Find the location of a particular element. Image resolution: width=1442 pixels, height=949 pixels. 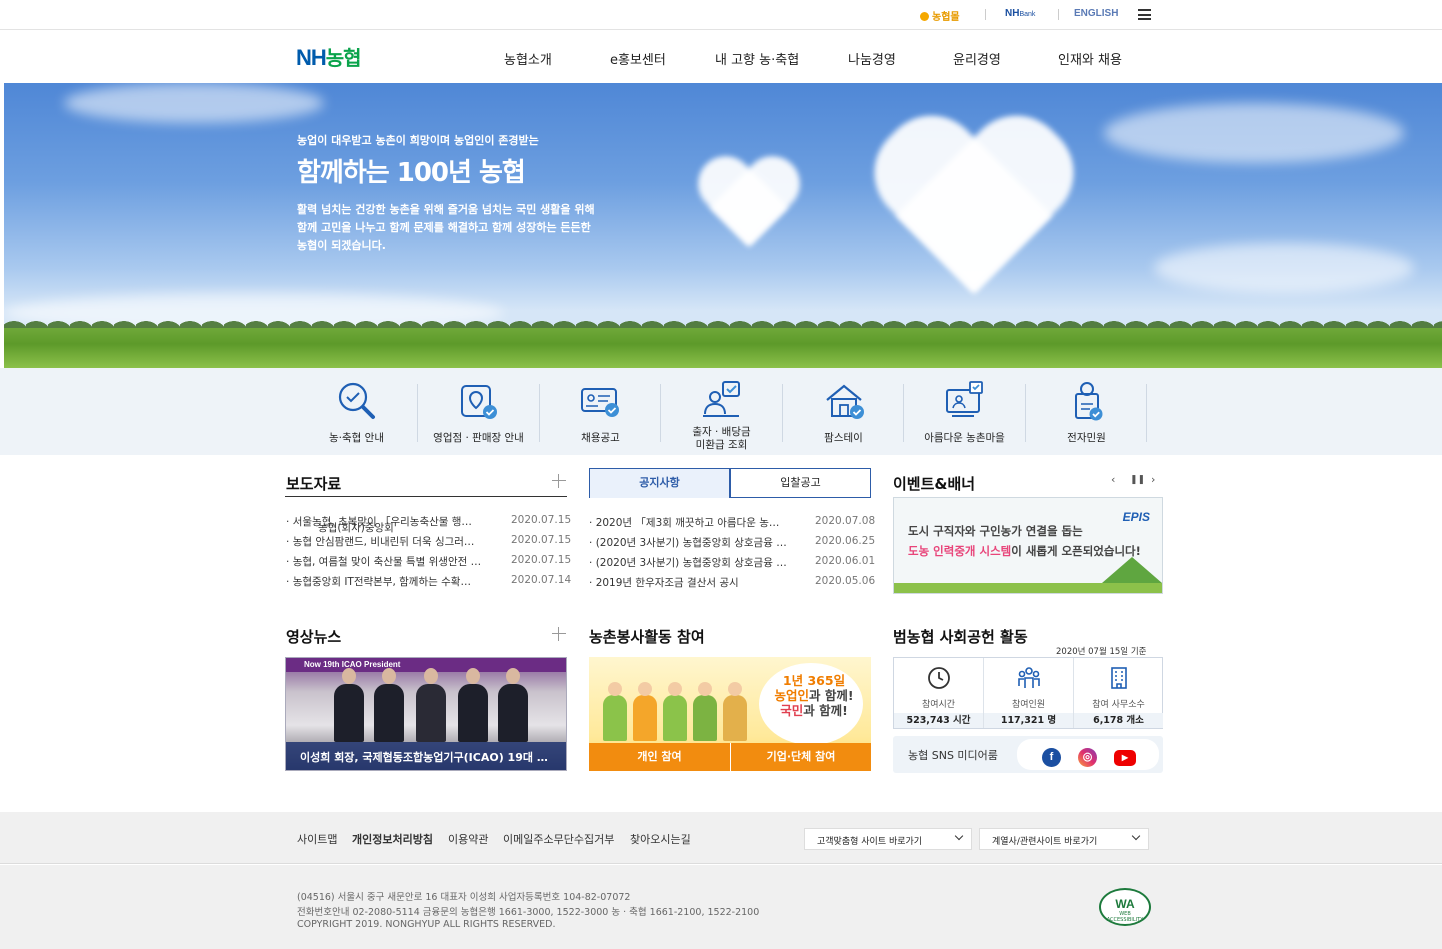

nh-bank-link: NHBank is located at coordinates (1020, 13).